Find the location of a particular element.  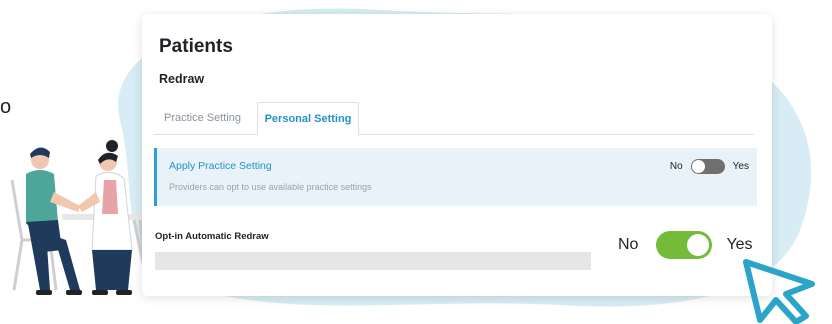

optin-redraw-placeholder-bar is located at coordinates (373, 261).